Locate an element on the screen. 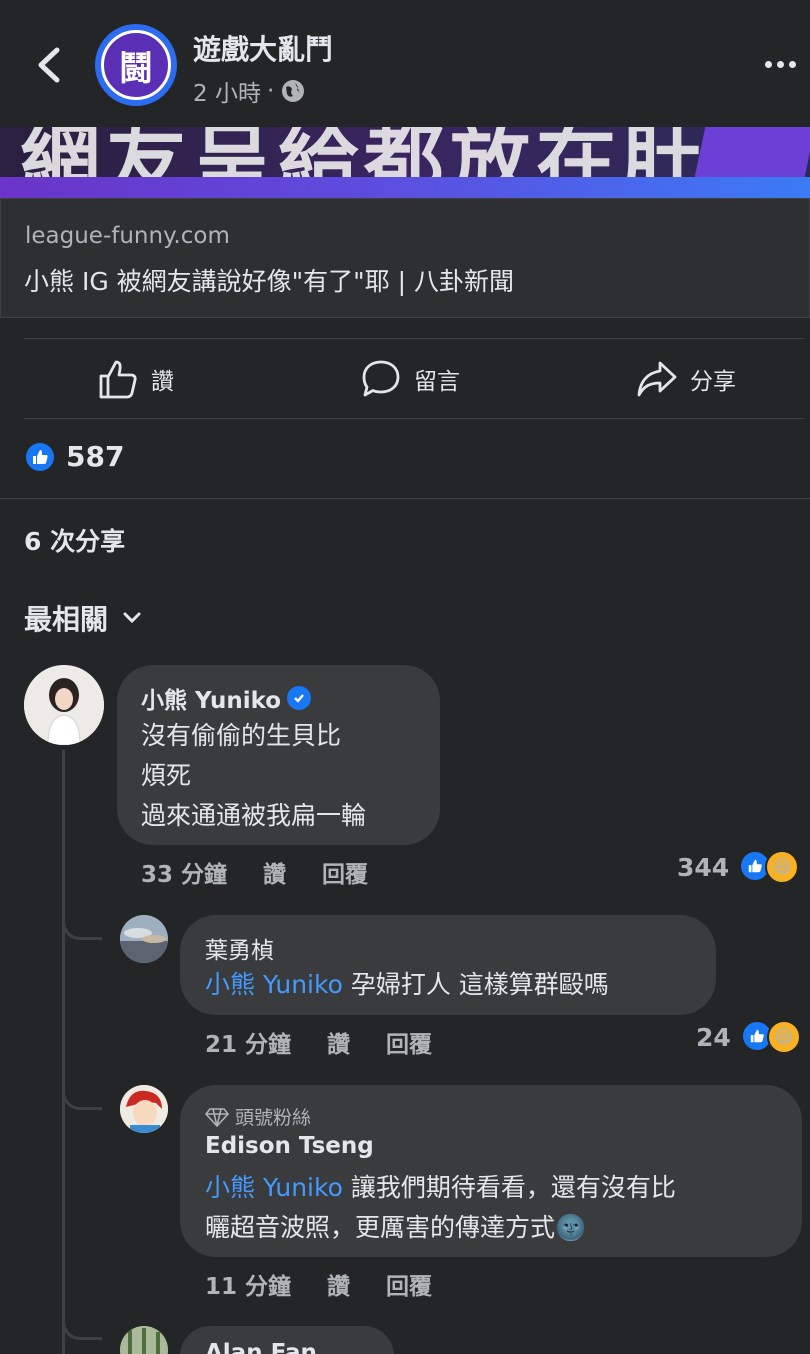  new-moon-face-icon: 🌚 is located at coordinates (571, 1227).